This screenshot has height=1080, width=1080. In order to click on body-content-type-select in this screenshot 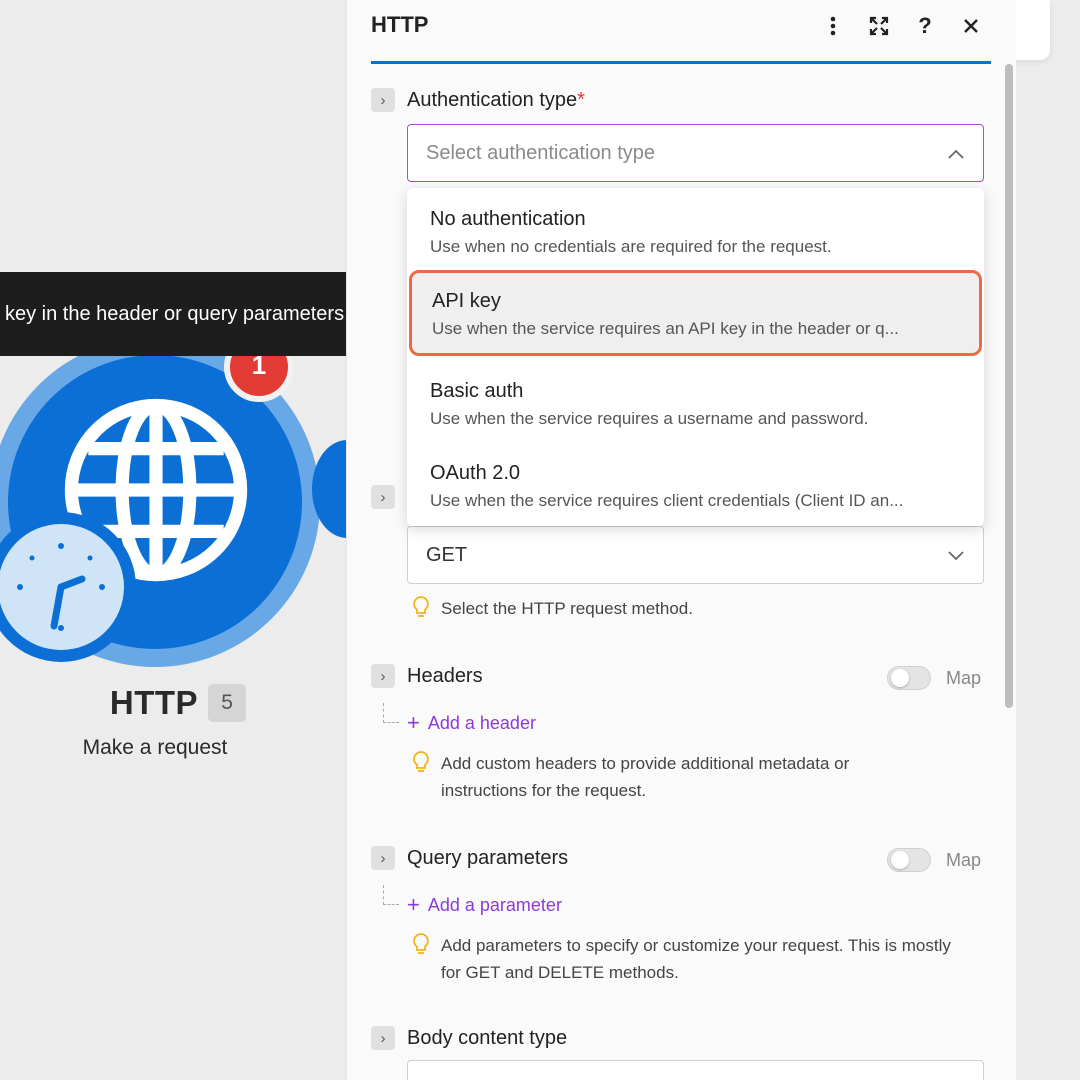, I will do `click(695, 1070)`.